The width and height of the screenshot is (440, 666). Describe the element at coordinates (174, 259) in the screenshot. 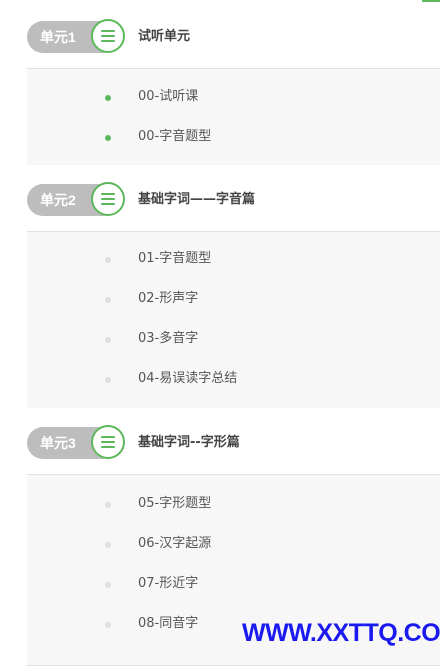

I see `lesson-title: 01-字音题型` at that location.